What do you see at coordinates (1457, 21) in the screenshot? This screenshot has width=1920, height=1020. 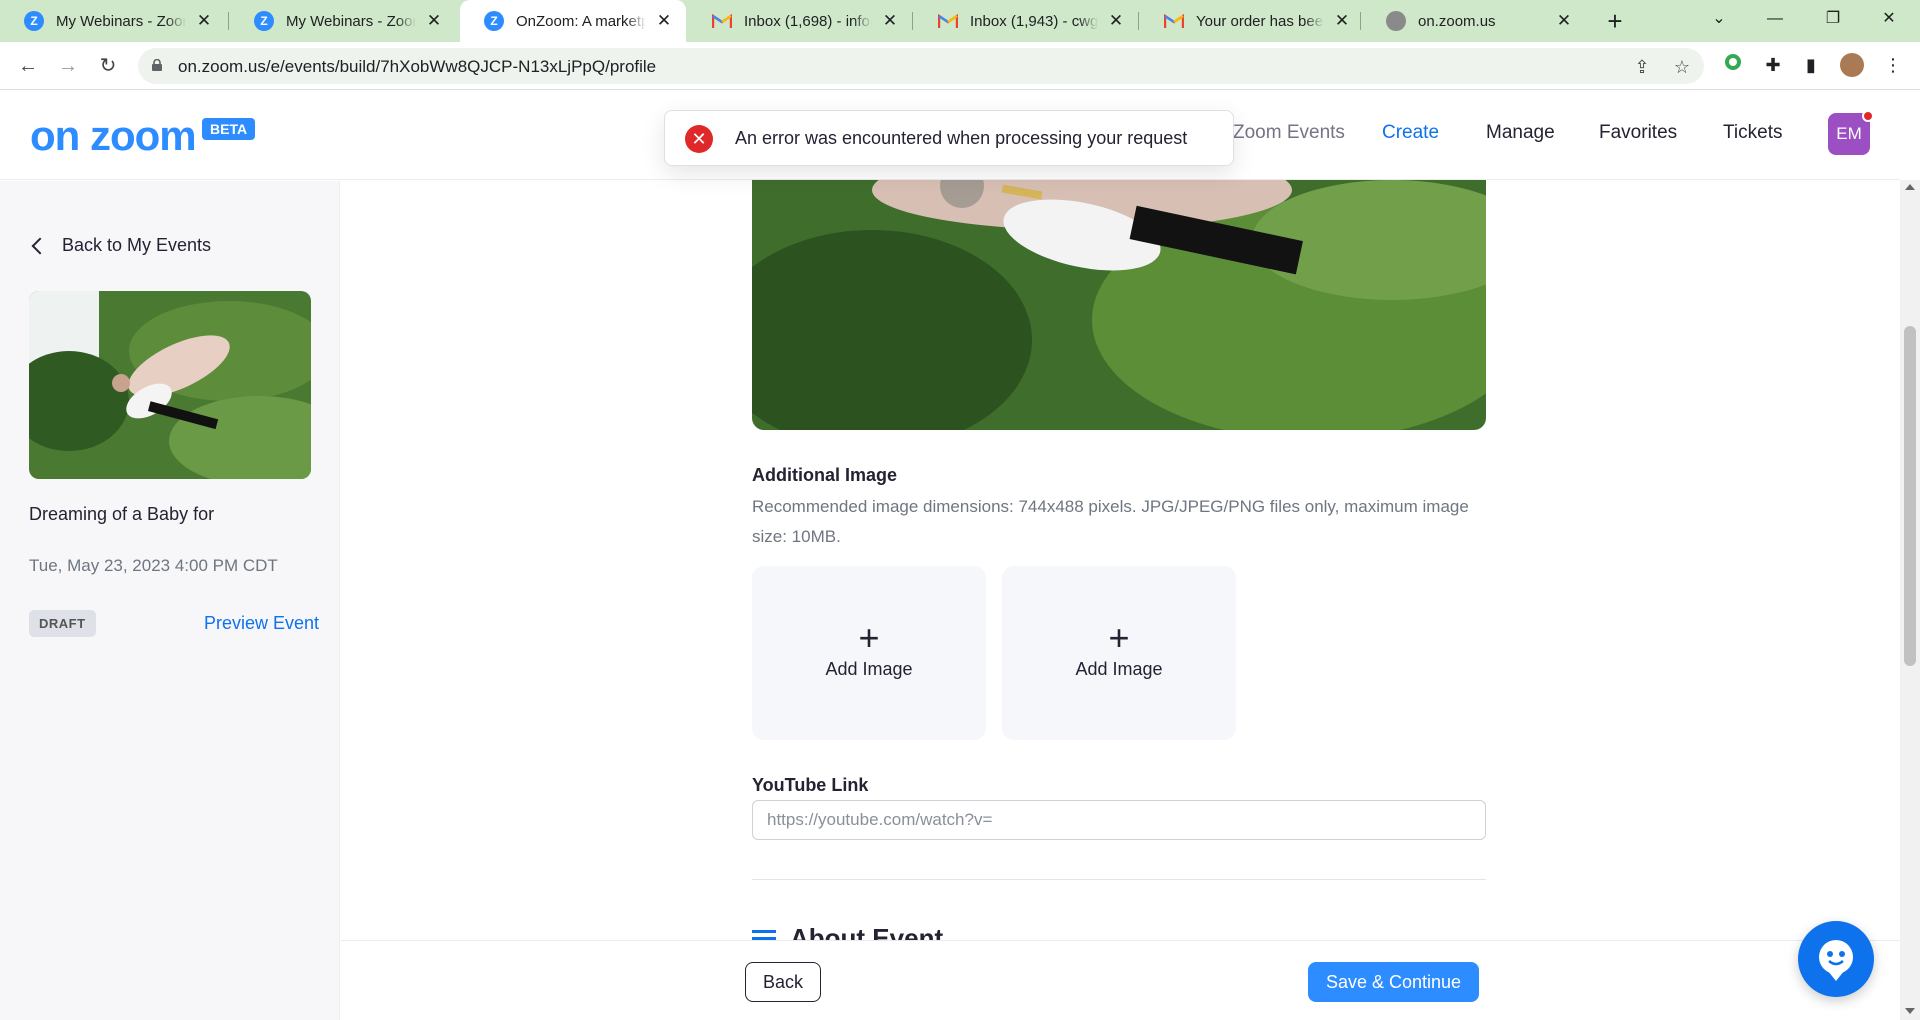 I see `tab-title: on.zoom.us` at bounding box center [1457, 21].